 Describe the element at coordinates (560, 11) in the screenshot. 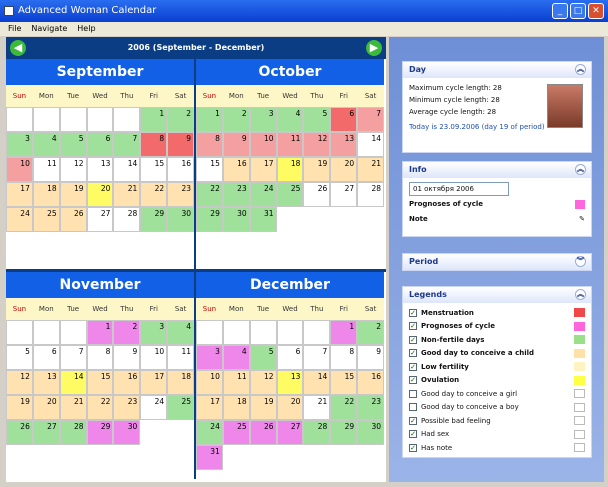

I see `minimize-button: _` at that location.